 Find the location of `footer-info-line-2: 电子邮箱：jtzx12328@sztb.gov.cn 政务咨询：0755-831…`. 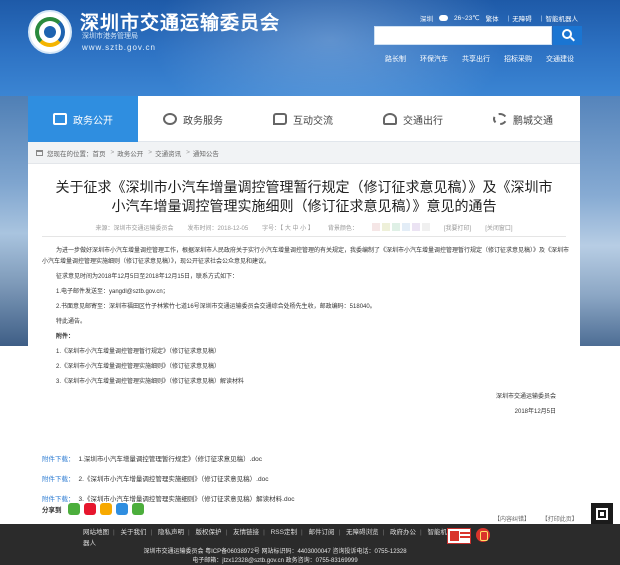

footer-info-line-2: 电子邮箱：jtzx12328@sztb.gov.cn 政务咨询：0755-831… is located at coordinates (275, 561).